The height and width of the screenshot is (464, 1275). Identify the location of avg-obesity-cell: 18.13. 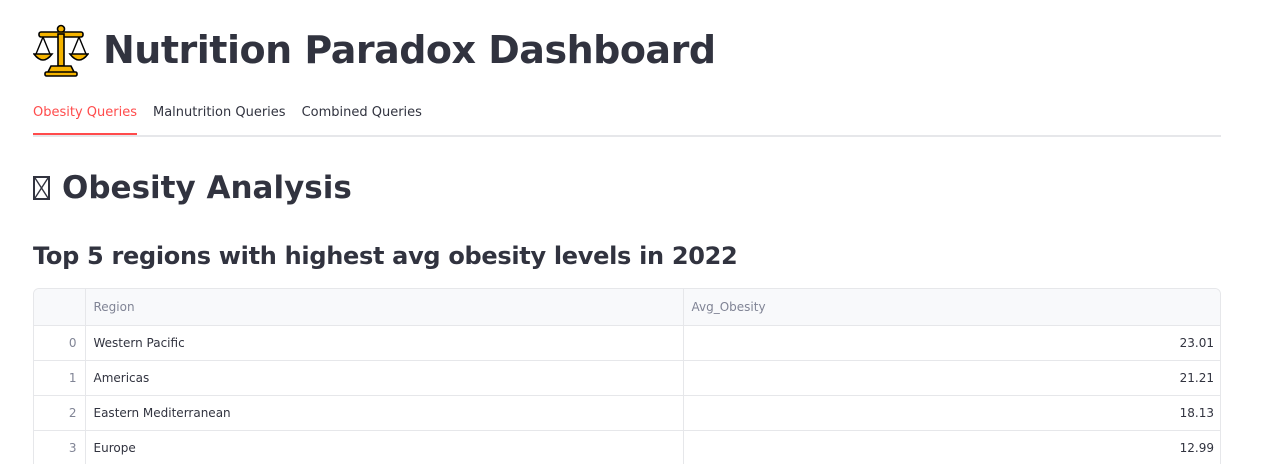
(951, 413).